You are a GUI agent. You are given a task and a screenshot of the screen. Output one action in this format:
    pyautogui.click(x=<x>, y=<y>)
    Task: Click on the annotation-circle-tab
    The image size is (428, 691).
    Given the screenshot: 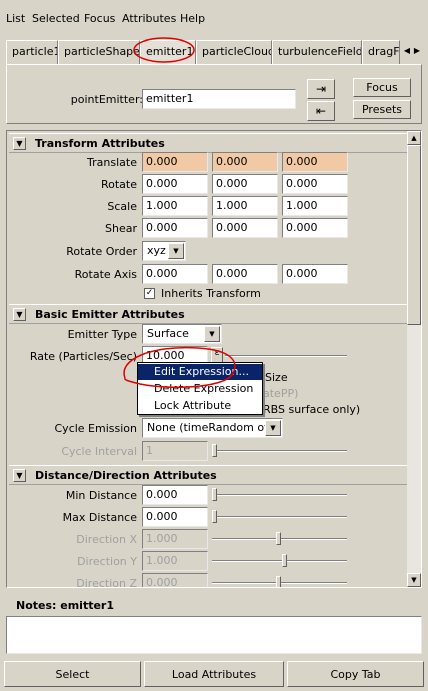 What is the action you would take?
    pyautogui.click(x=164, y=50)
    